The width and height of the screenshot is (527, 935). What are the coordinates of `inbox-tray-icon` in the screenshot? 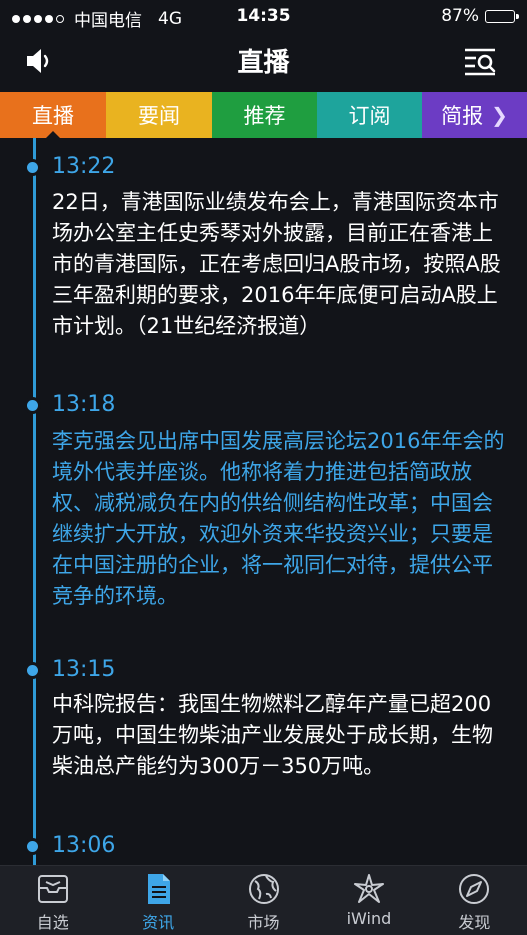 It's located at (52, 889).